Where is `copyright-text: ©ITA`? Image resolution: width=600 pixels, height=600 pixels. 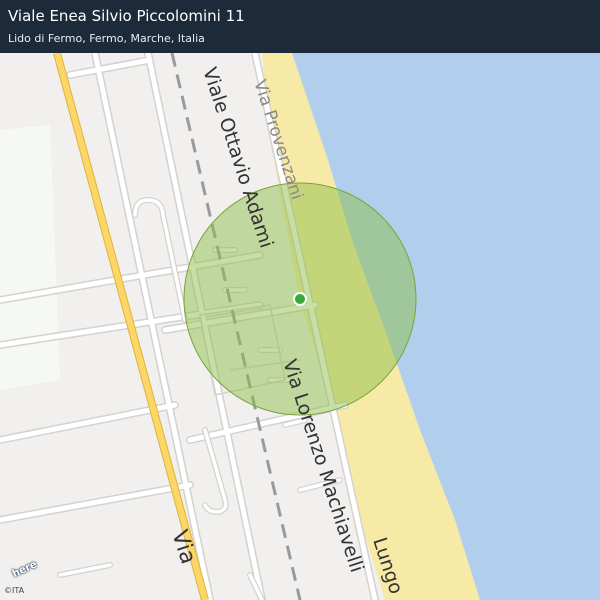
copyright-text: ©ITA is located at coordinates (14, 590).